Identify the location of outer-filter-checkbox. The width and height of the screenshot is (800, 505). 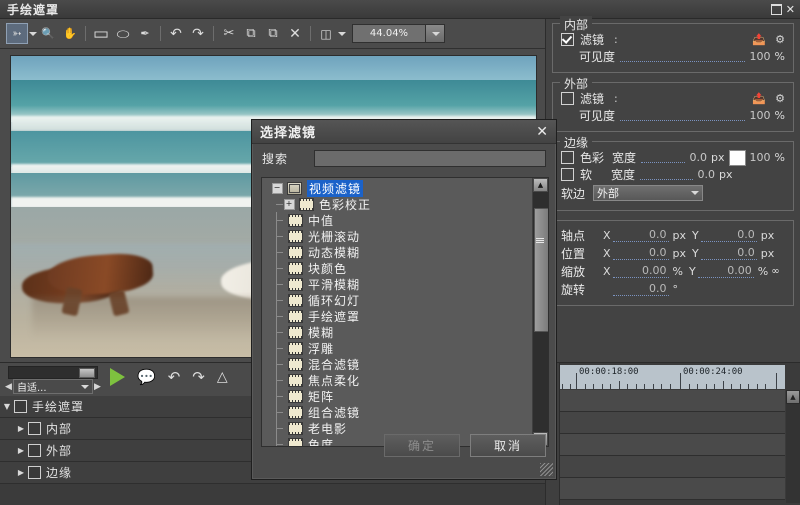
(567, 98).